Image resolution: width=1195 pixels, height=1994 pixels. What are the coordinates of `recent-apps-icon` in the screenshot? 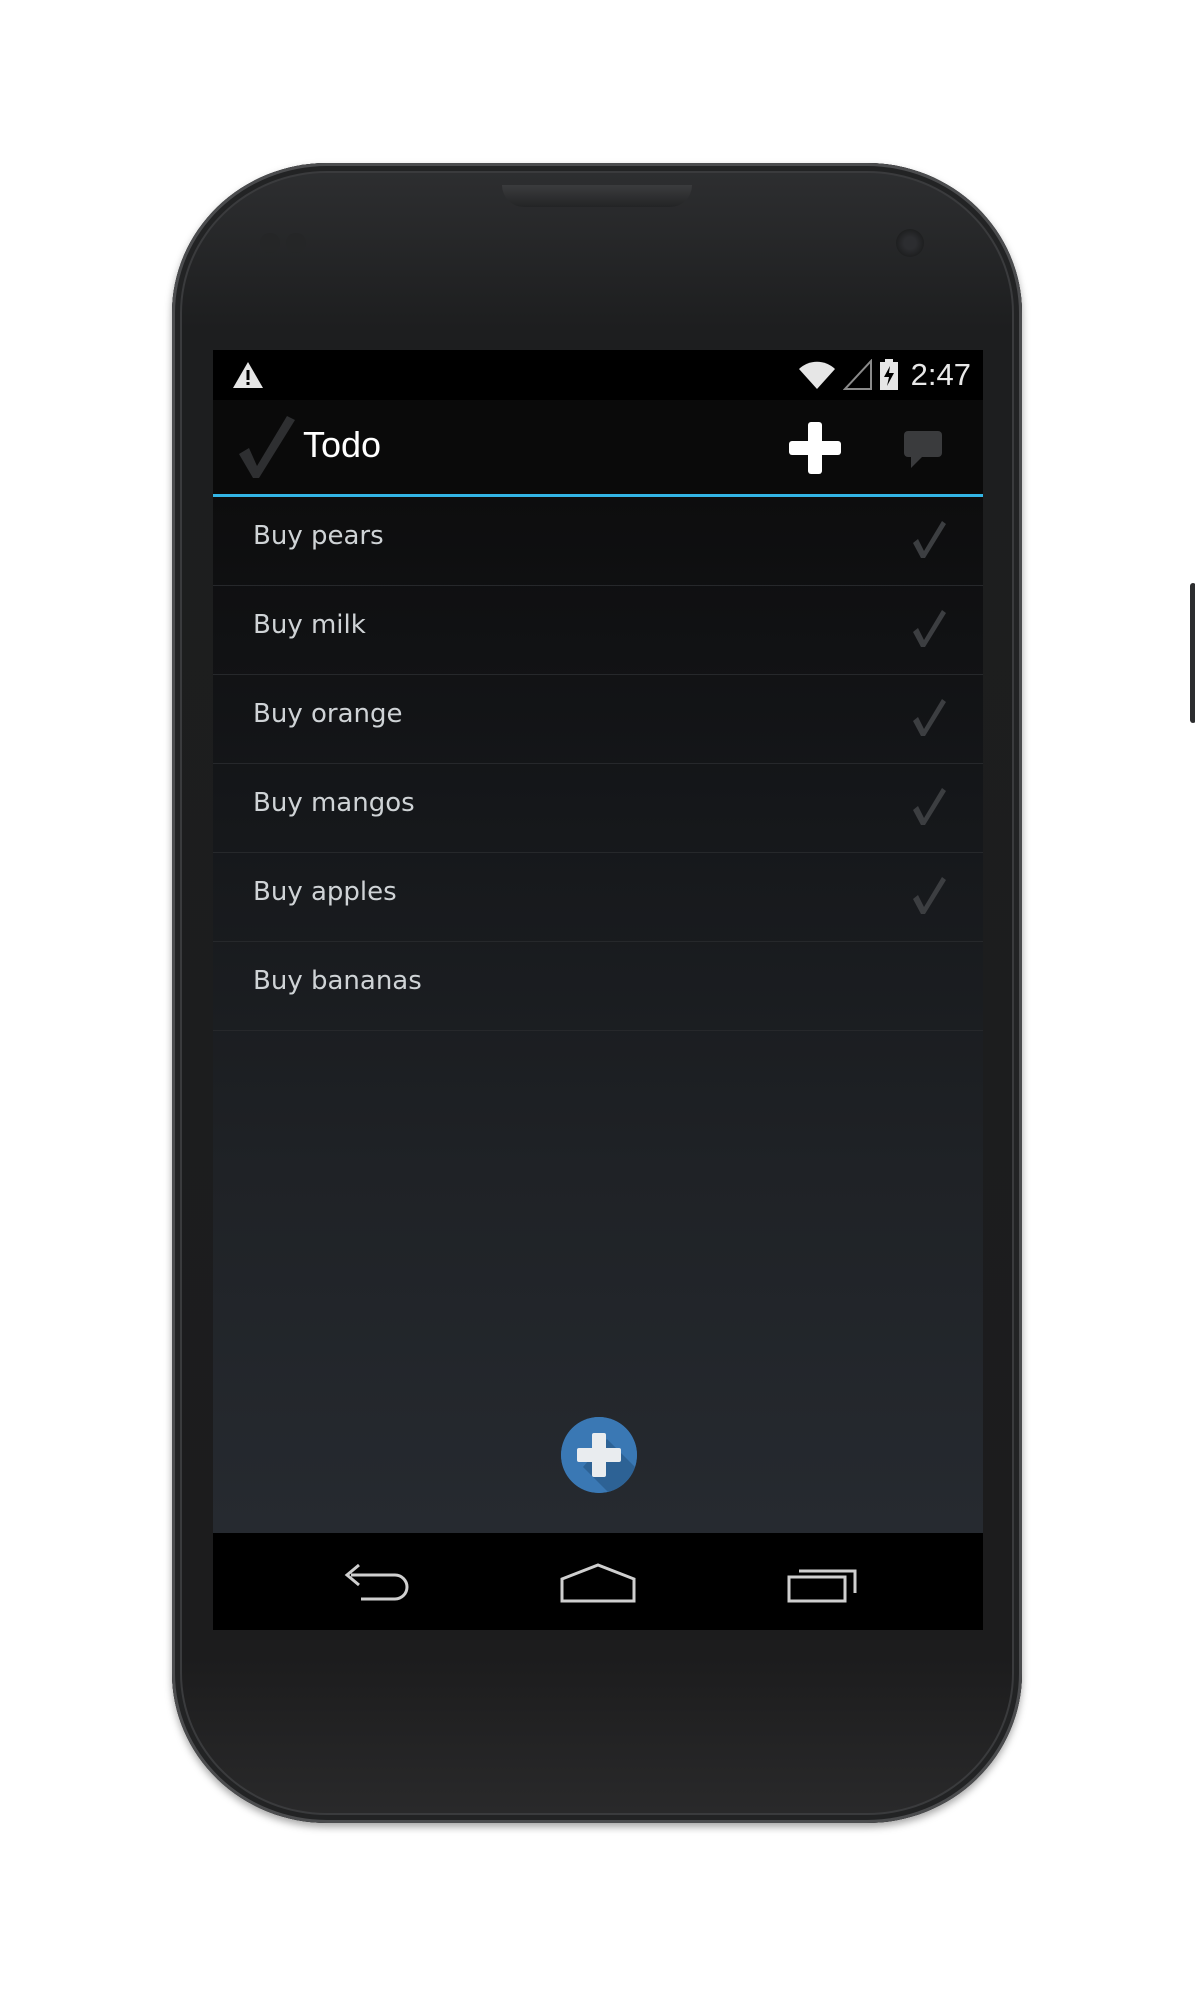 It's located at (823, 1582).